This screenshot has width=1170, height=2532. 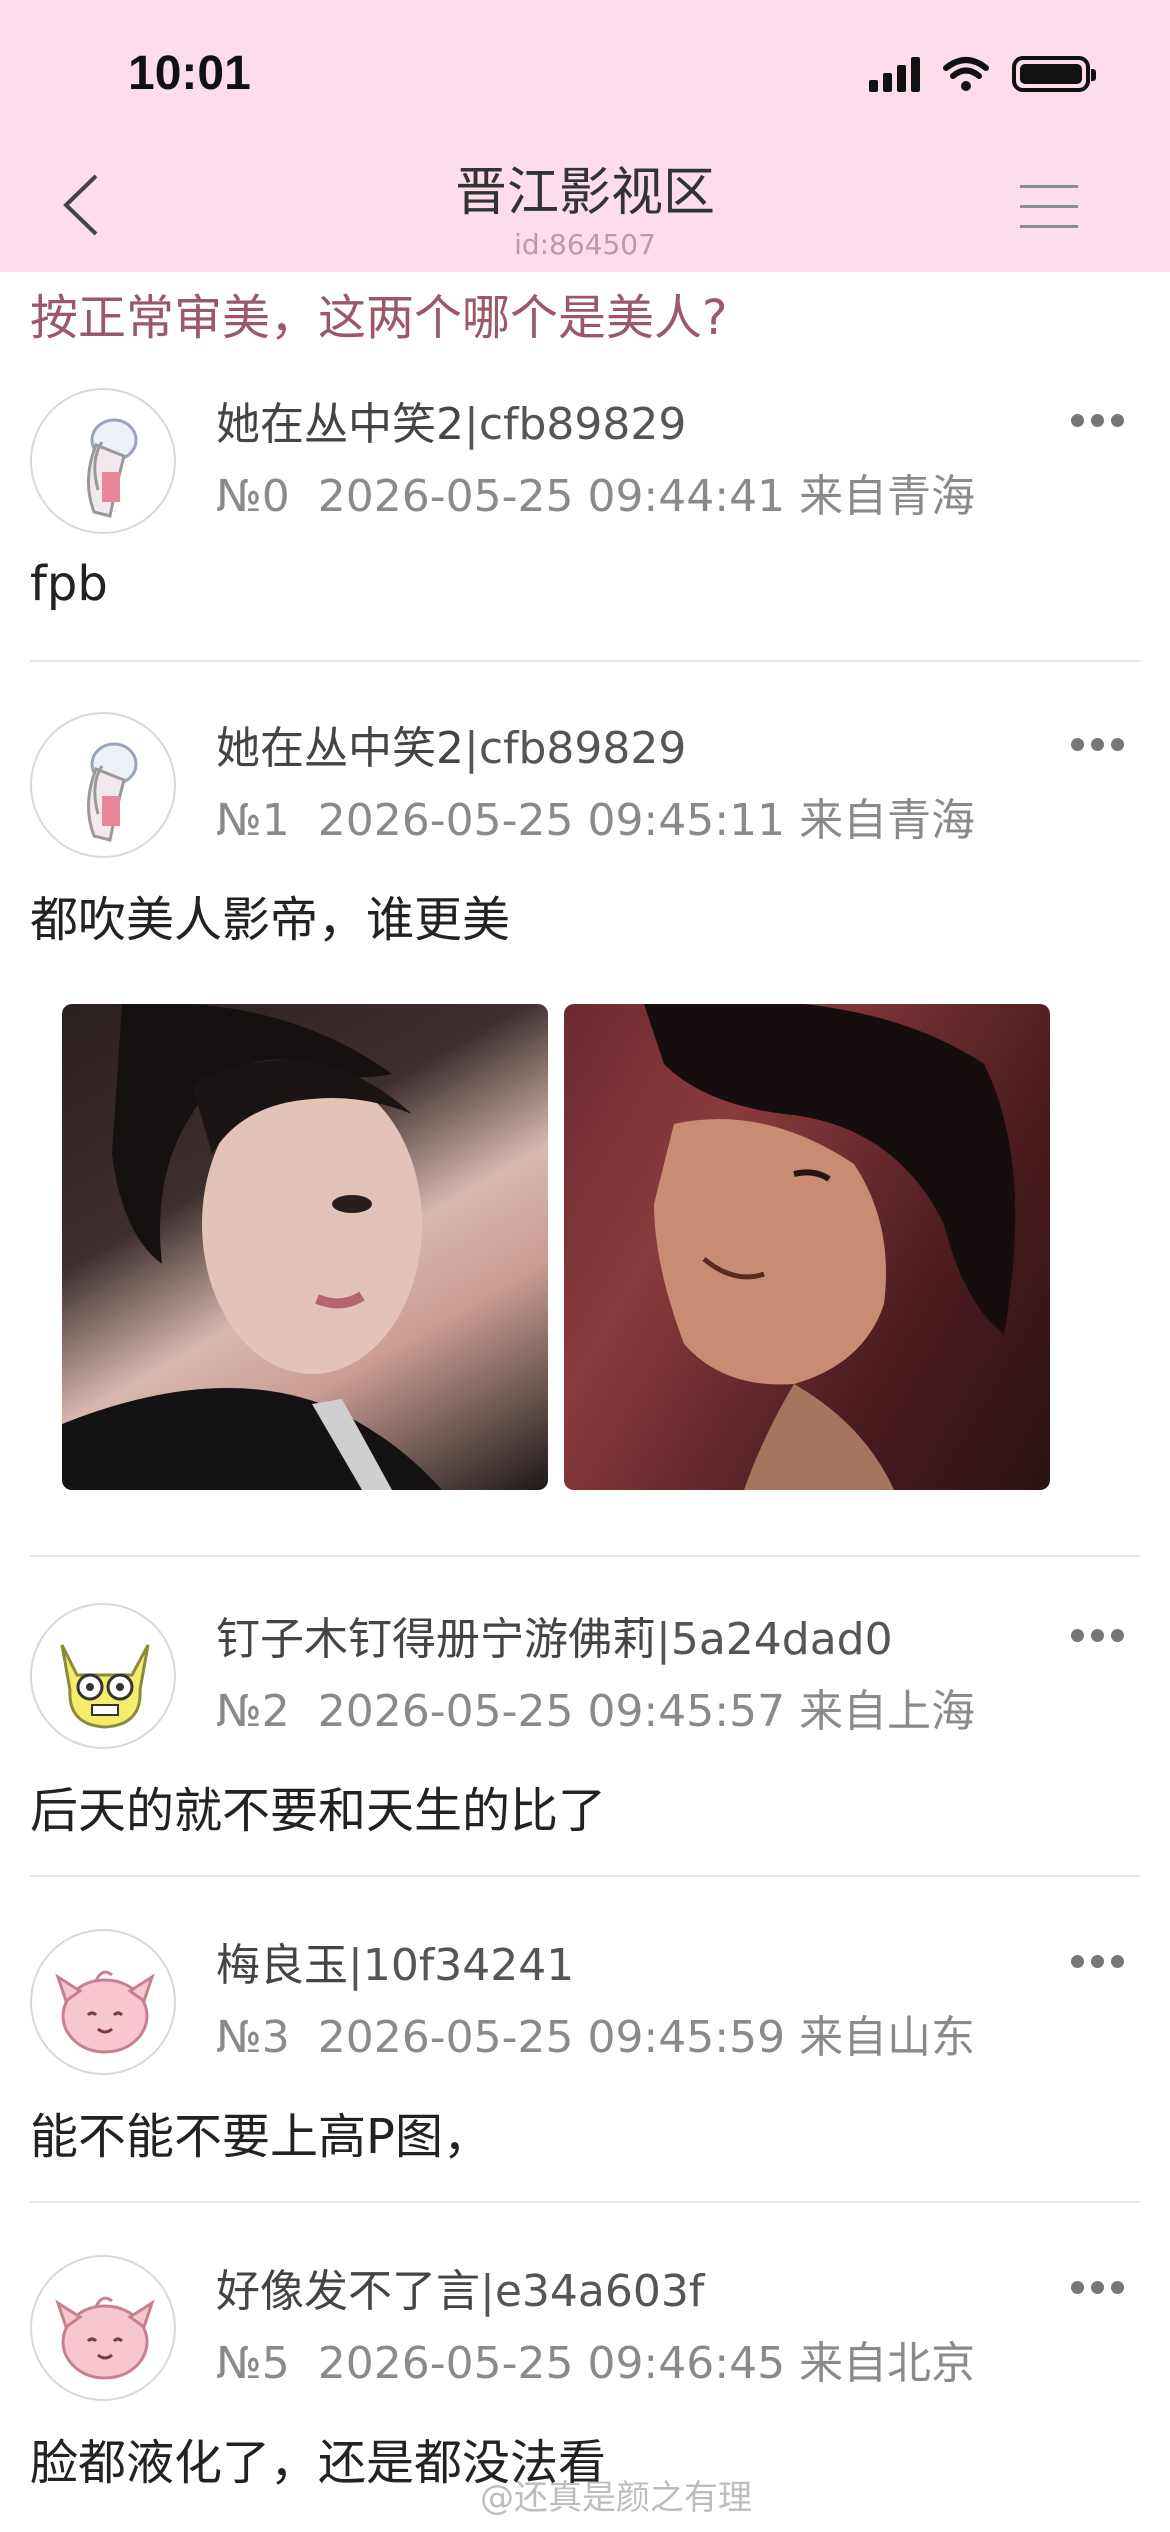 What do you see at coordinates (551, 2037) in the screenshot?
I see `post-datetime: 2026-05-25 09:45:59` at bounding box center [551, 2037].